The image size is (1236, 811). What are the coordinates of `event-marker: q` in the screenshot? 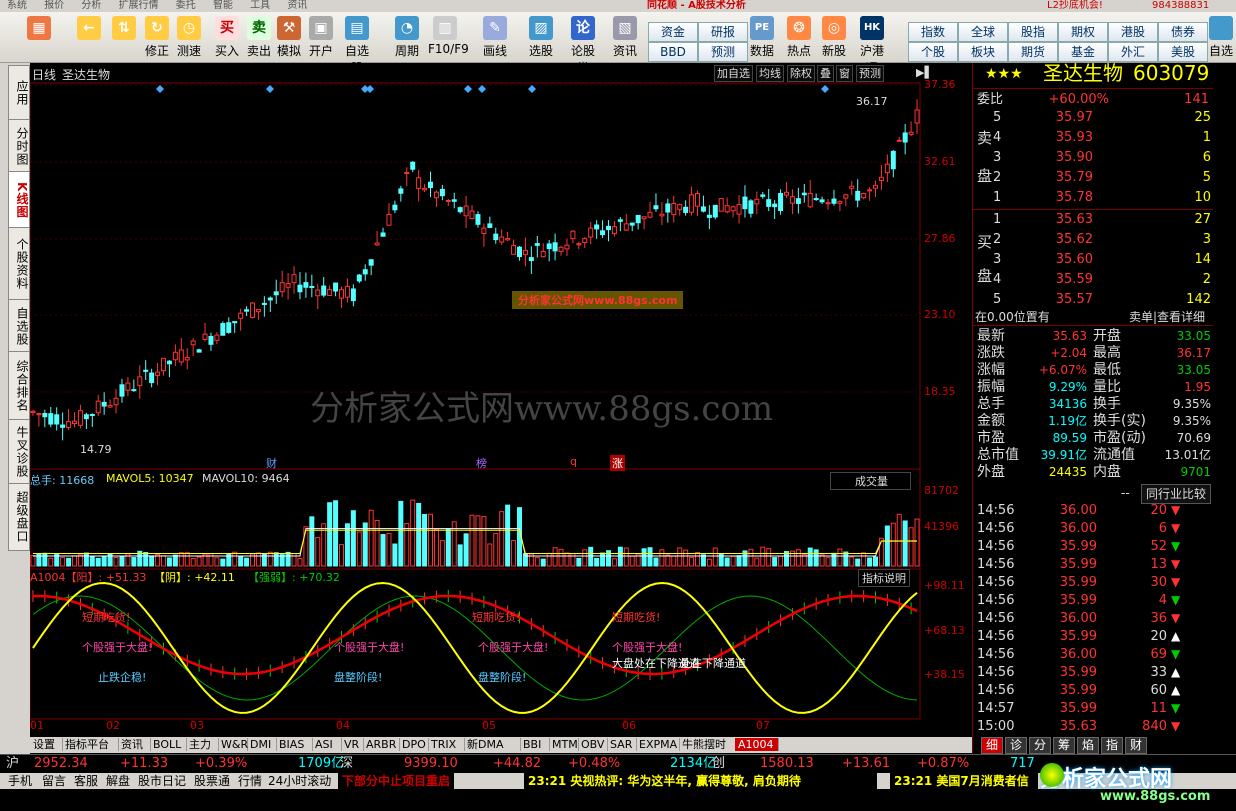 It's located at (573, 461).